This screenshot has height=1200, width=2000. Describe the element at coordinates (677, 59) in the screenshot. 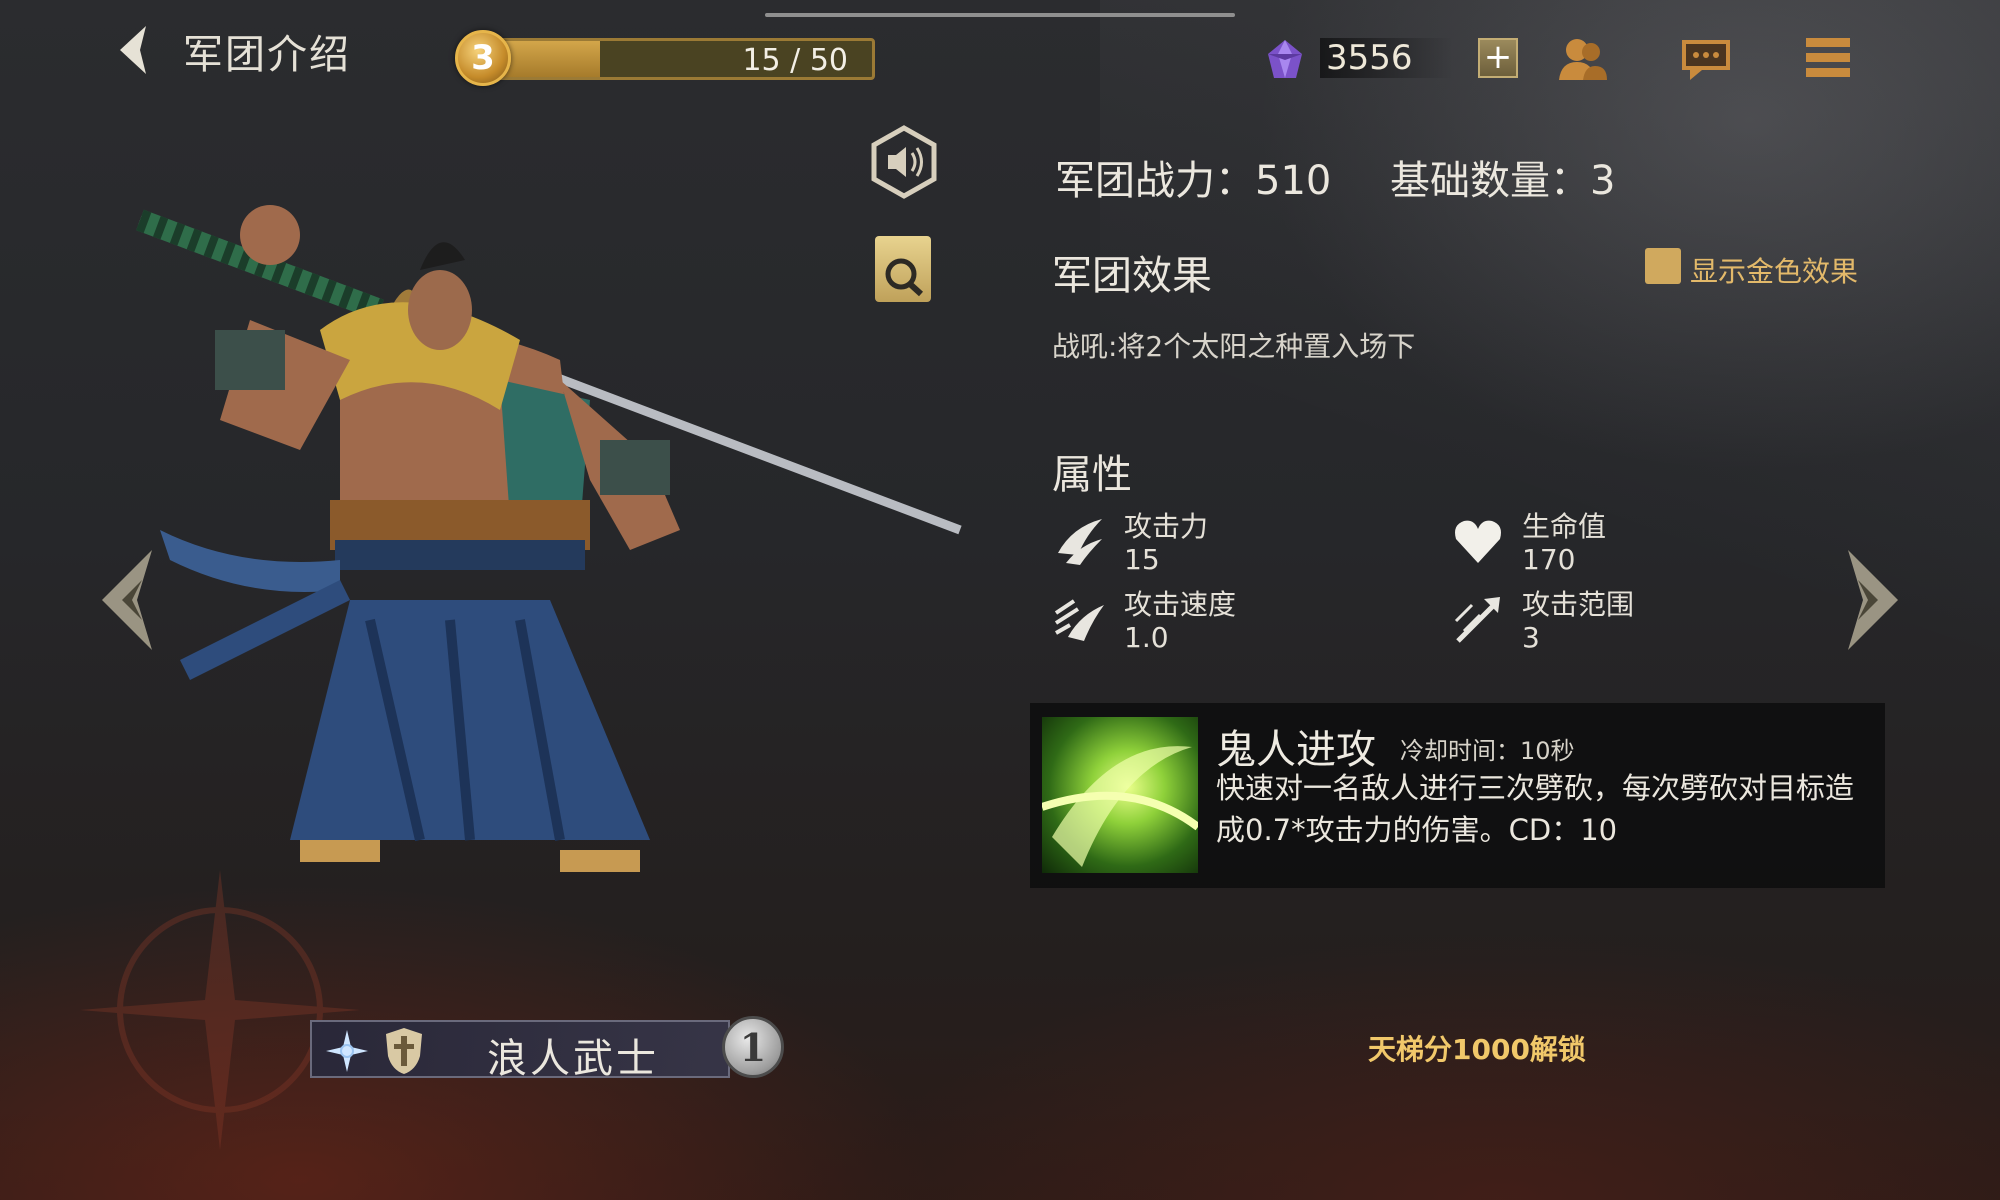

I see `xp-bar: 15 / 50` at that location.